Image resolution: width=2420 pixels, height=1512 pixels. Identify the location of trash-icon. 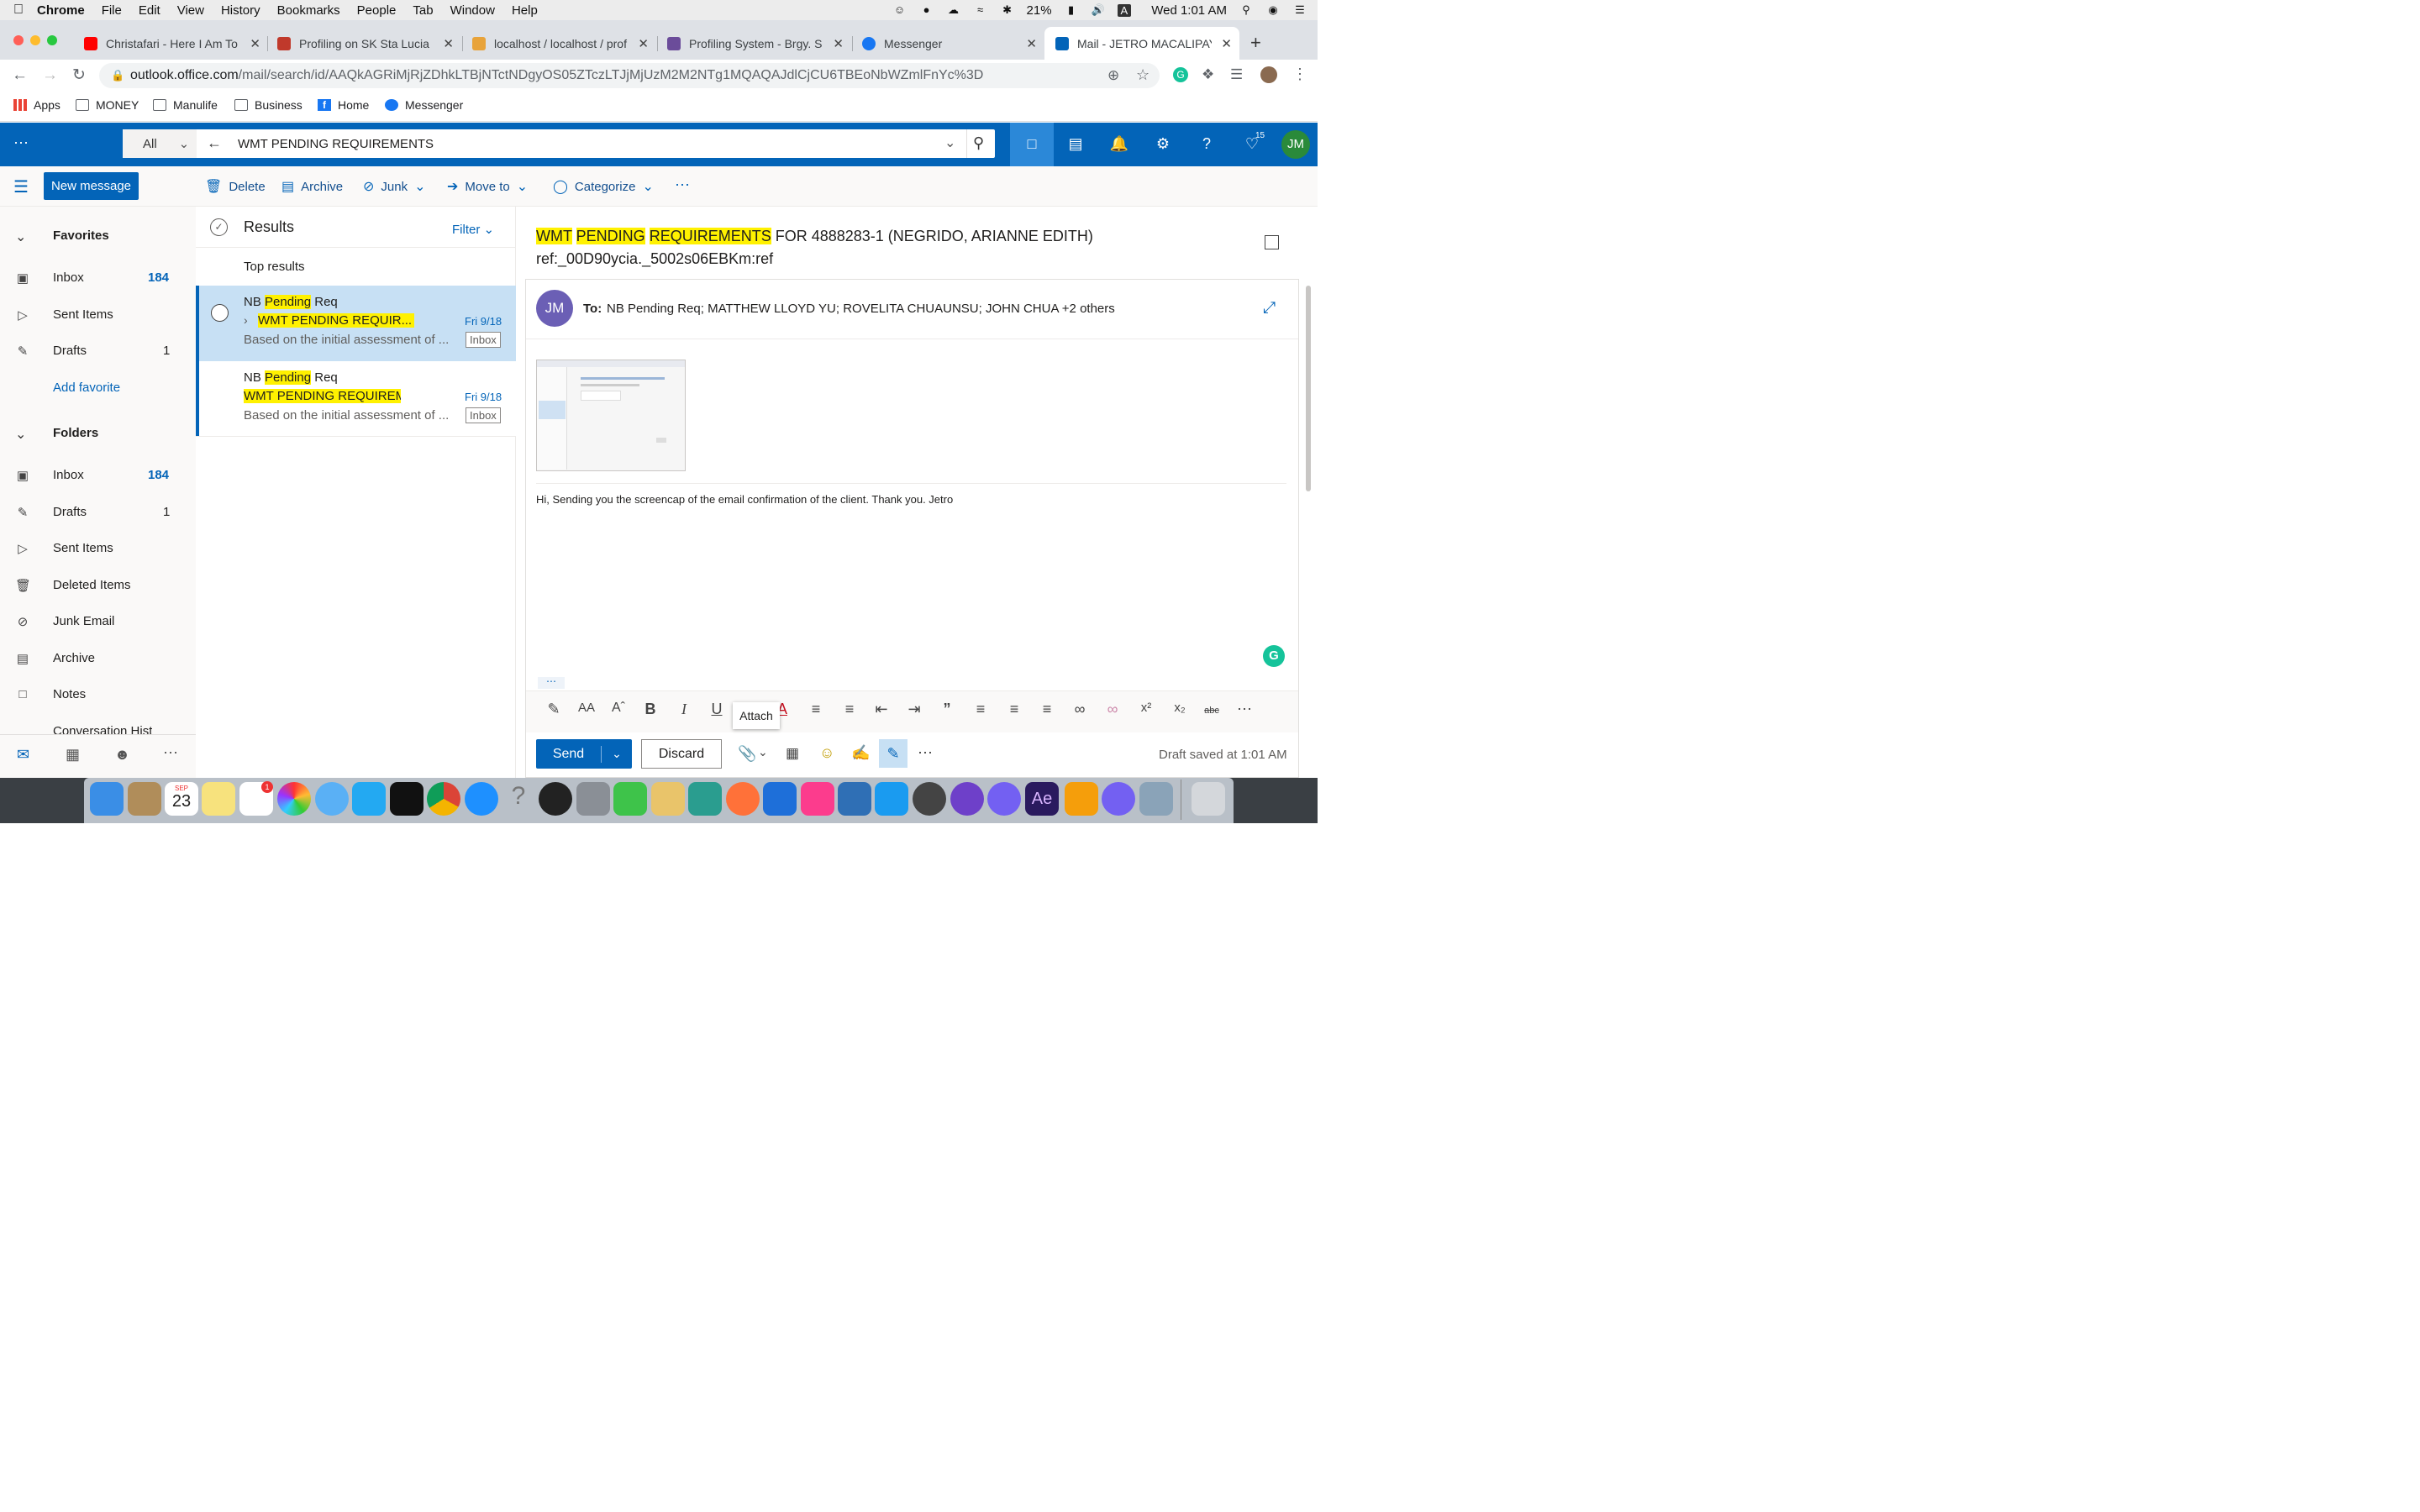
(1208, 799).